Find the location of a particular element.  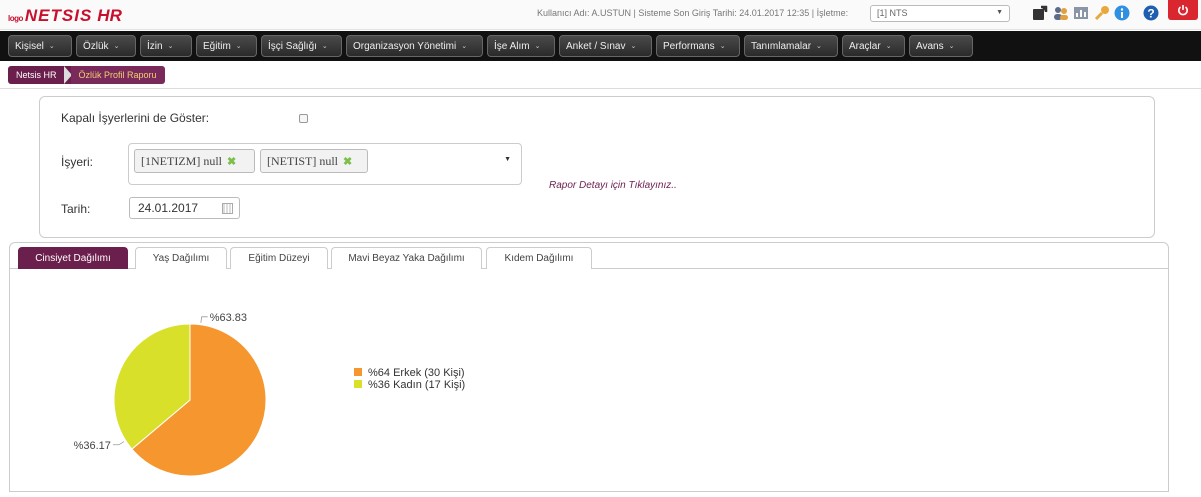

external-link-icon is located at coordinates (1040, 13).